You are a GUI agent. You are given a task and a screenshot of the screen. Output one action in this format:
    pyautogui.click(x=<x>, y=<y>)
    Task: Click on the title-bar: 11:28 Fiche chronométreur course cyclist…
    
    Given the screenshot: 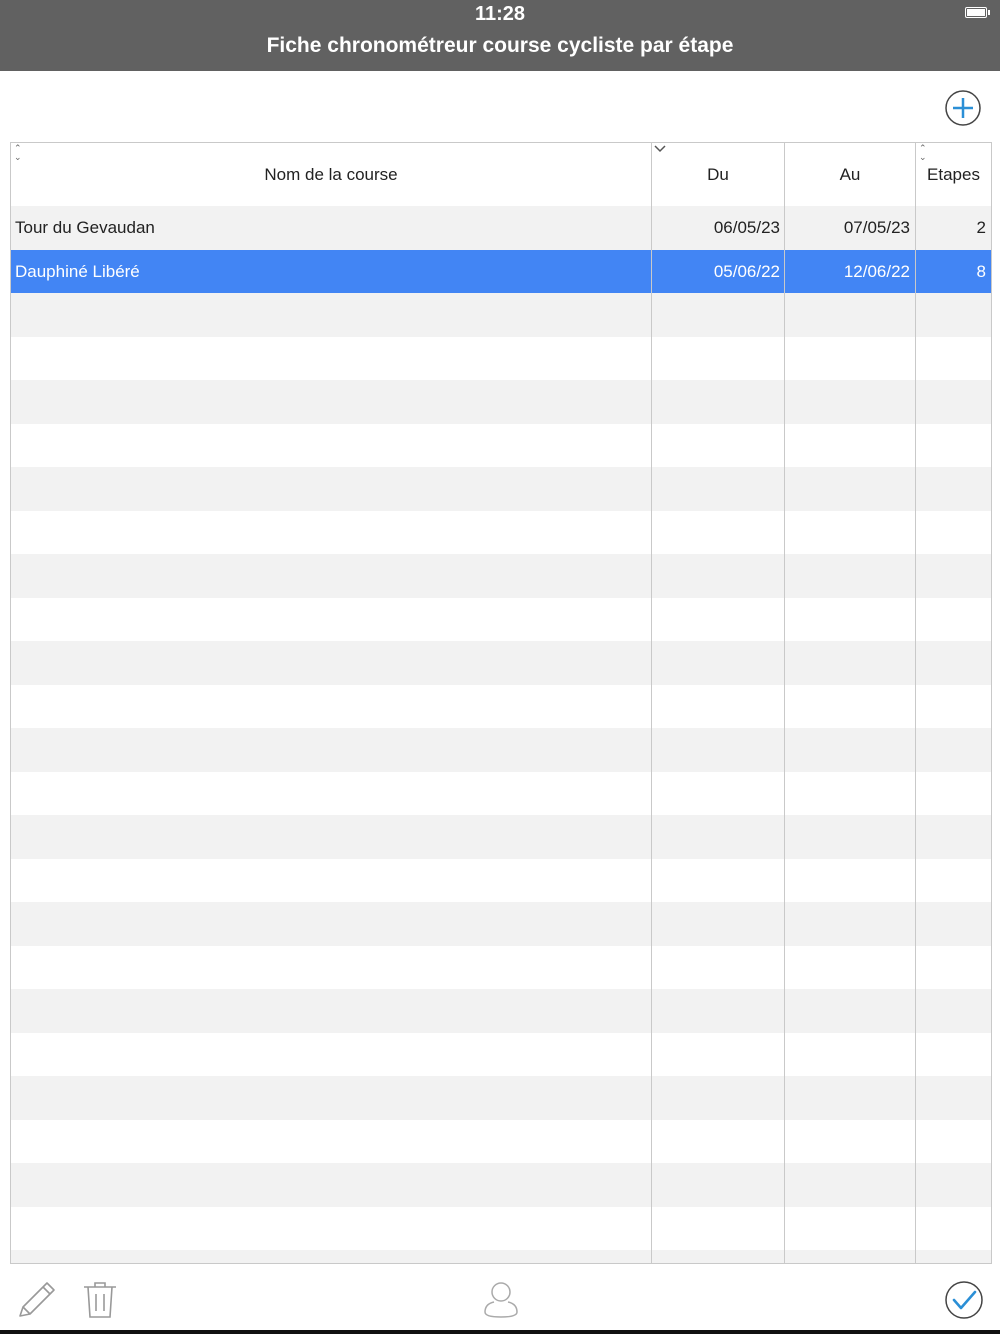 What is the action you would take?
    pyautogui.click(x=500, y=35)
    